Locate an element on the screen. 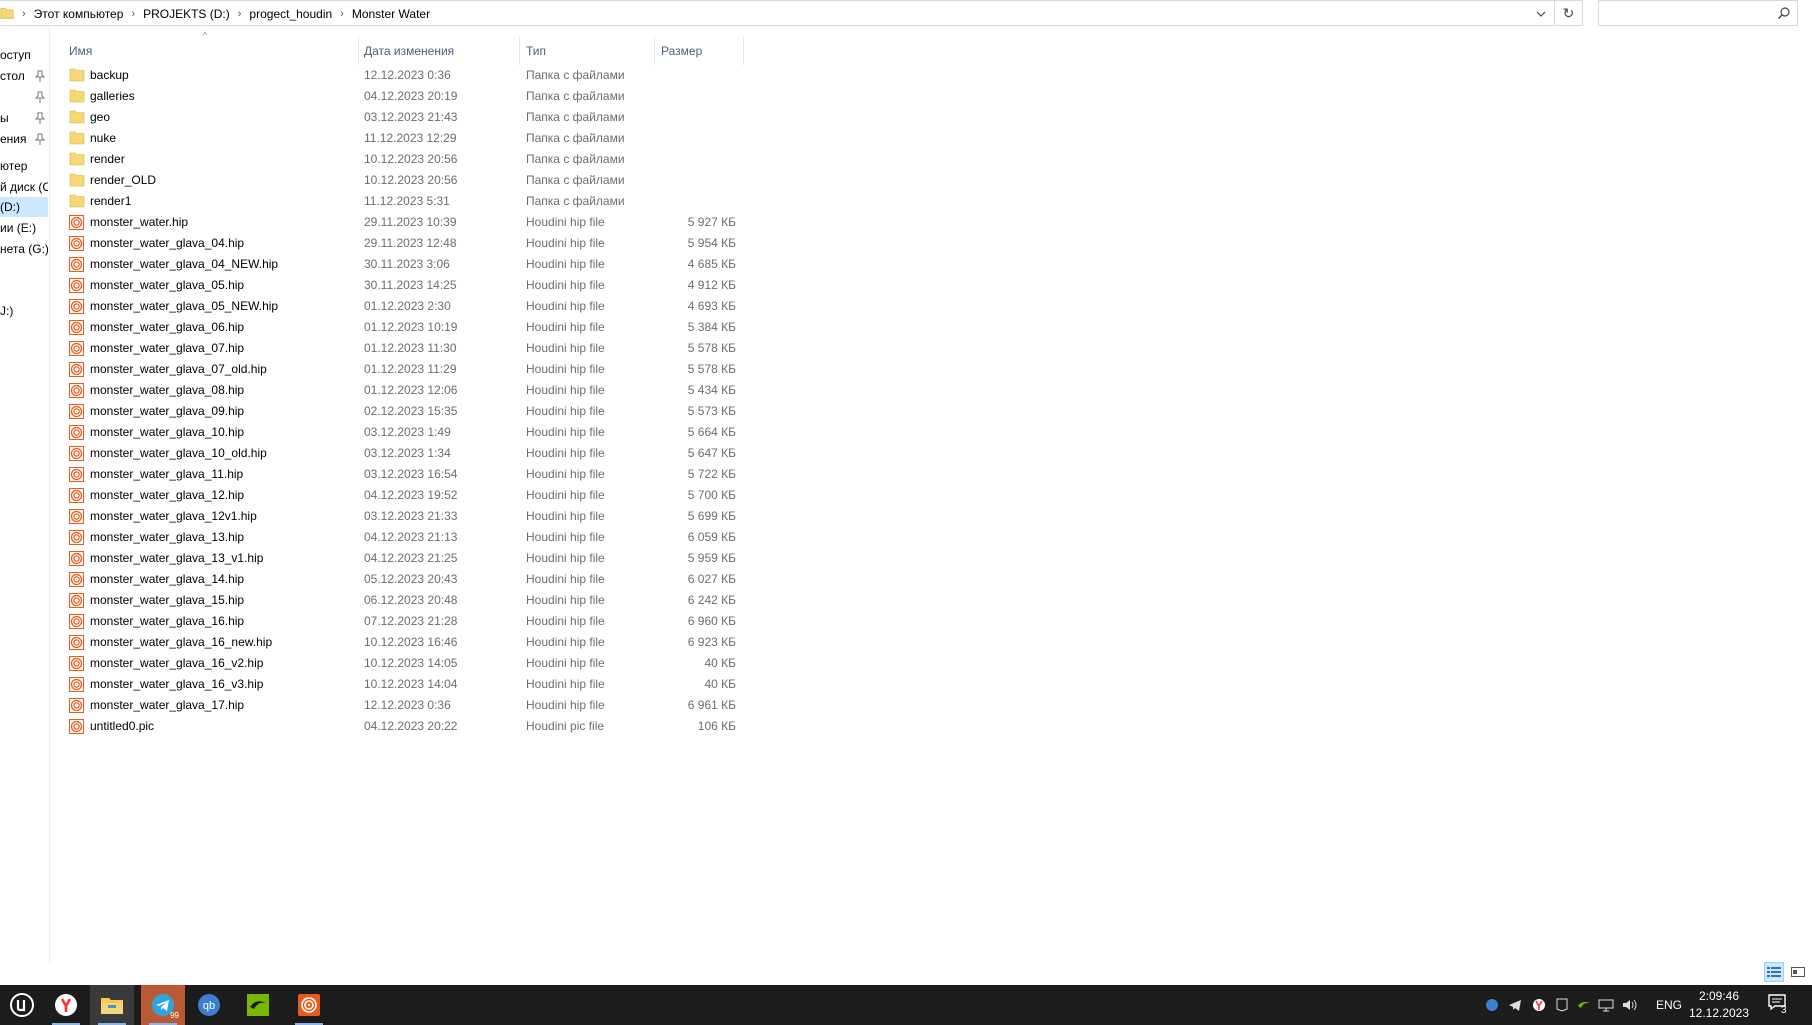 Image resolution: width=1812 pixels, height=1025 pixels. nav-item: ютер is located at coordinates (24, 166).